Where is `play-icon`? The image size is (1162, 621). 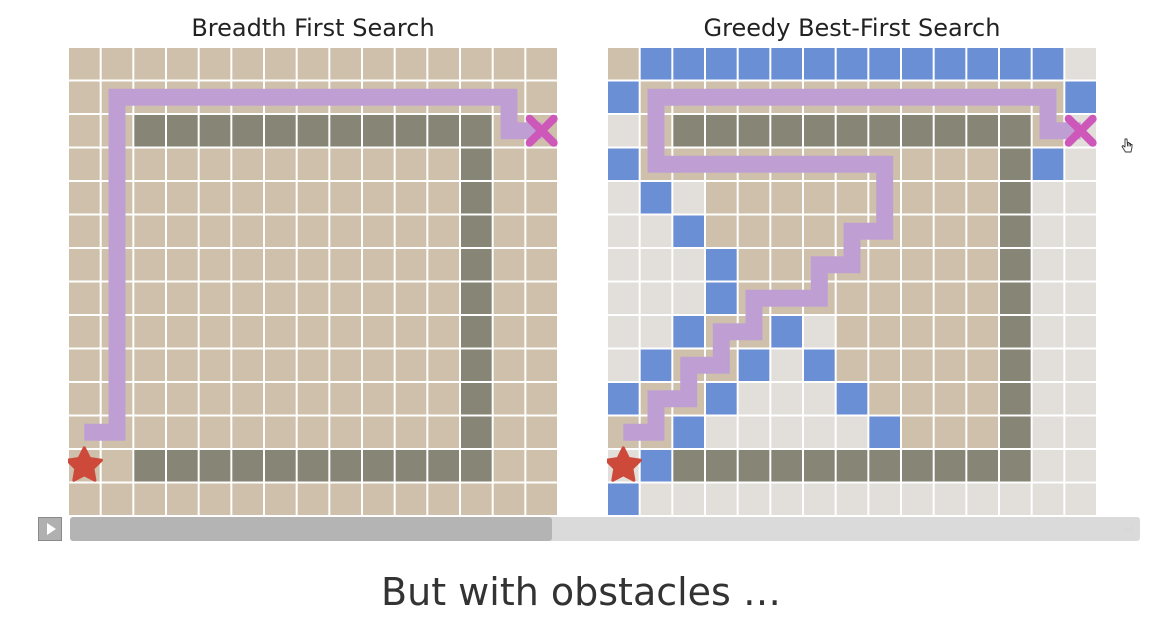 play-icon is located at coordinates (50, 529).